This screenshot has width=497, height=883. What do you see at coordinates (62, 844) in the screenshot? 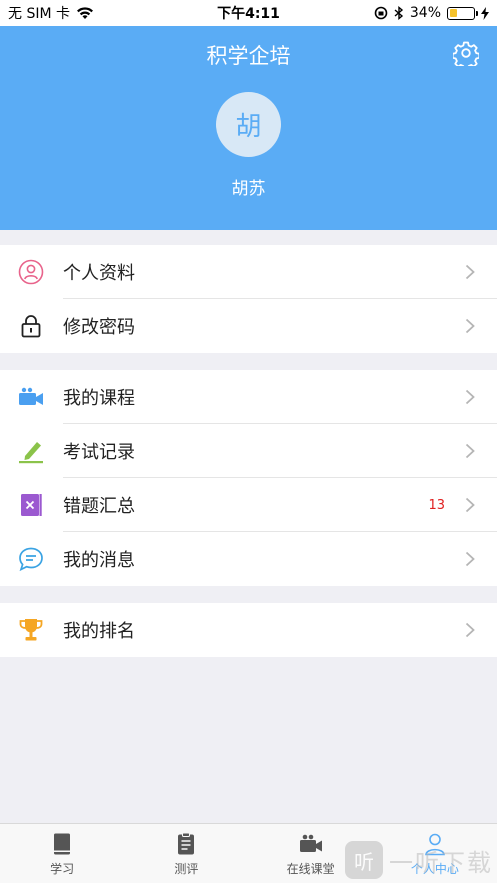
I see `book-icon` at bounding box center [62, 844].